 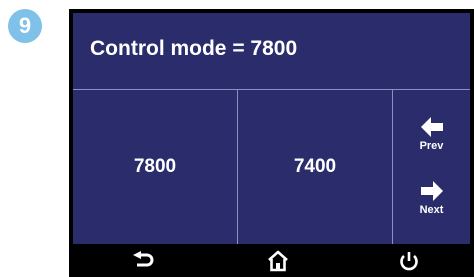 I want to click on bottom-bar, so click(x=271, y=260).